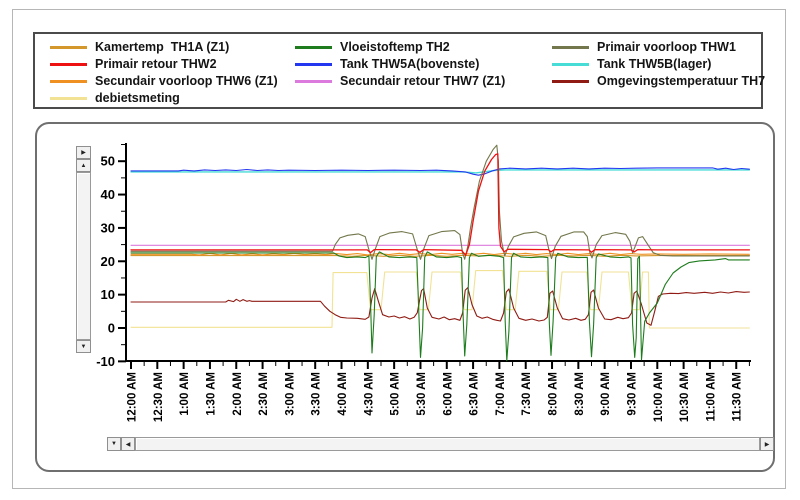  I want to click on y-tick-label: 50, so click(108, 161).